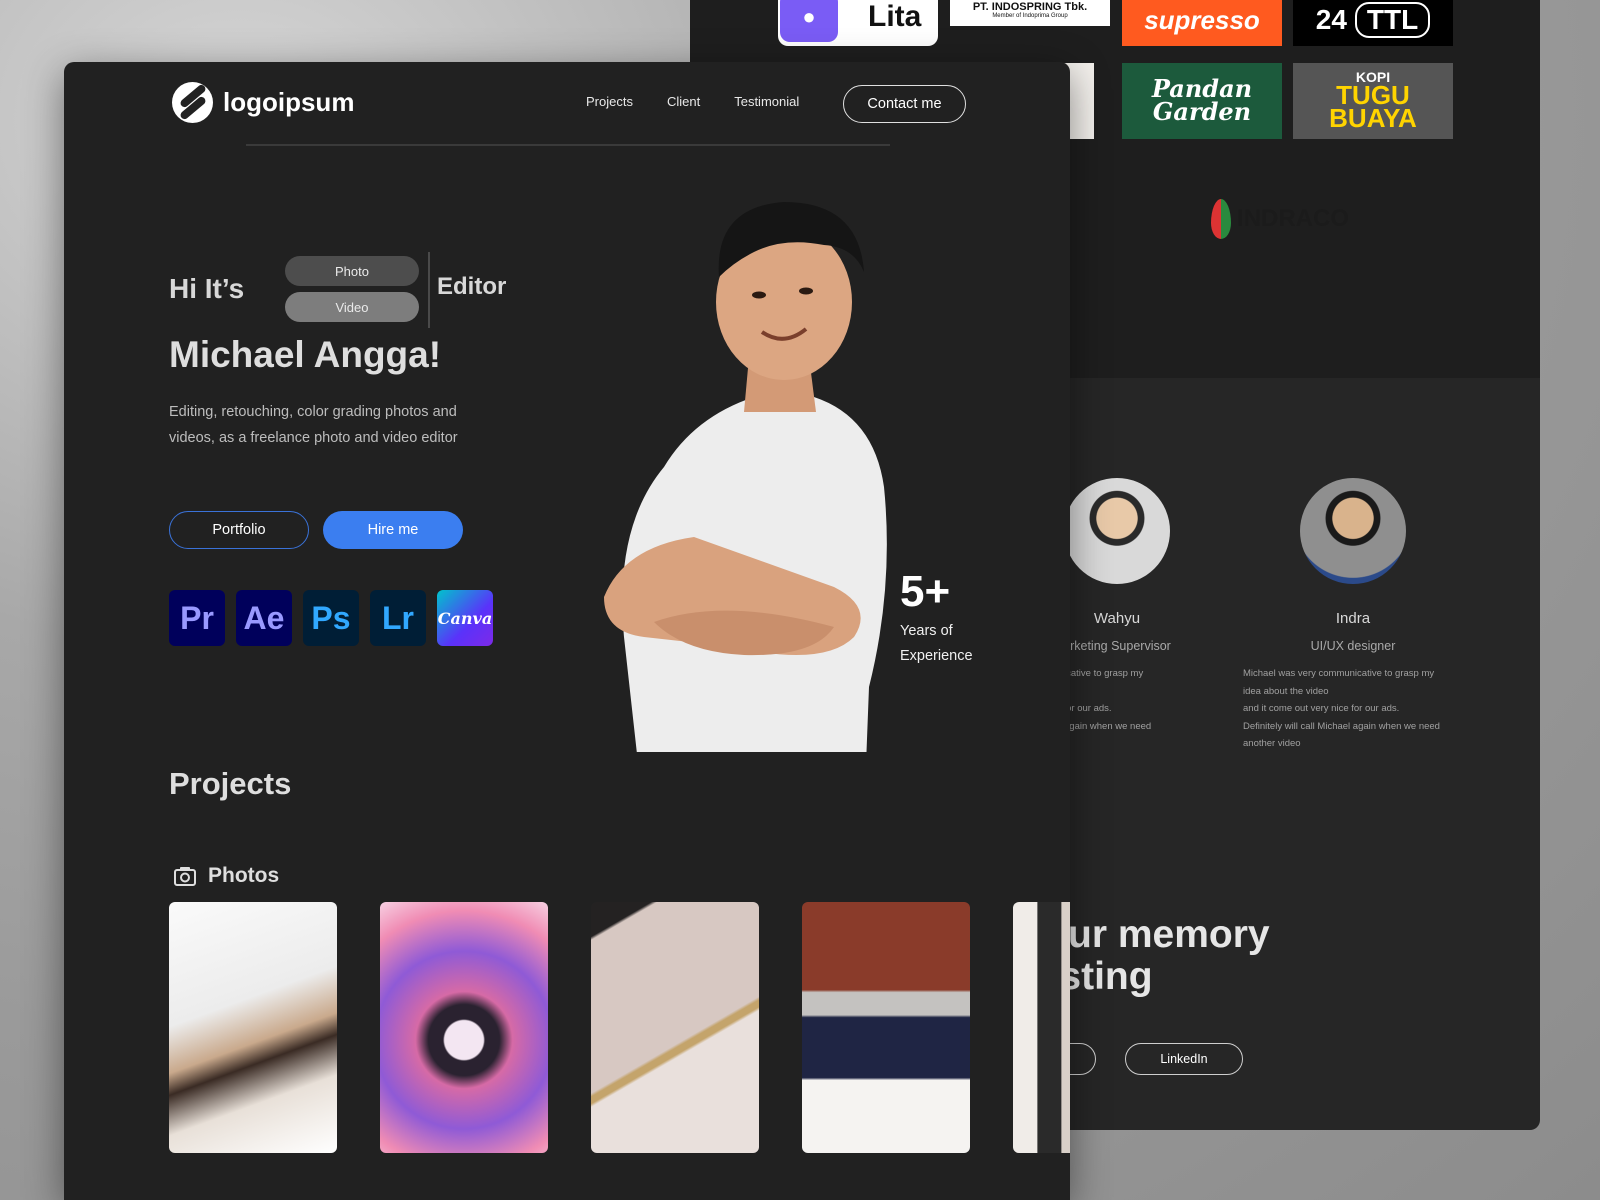 The height and width of the screenshot is (1200, 1600). What do you see at coordinates (429, 290) in the screenshot?
I see `role-divider` at bounding box center [429, 290].